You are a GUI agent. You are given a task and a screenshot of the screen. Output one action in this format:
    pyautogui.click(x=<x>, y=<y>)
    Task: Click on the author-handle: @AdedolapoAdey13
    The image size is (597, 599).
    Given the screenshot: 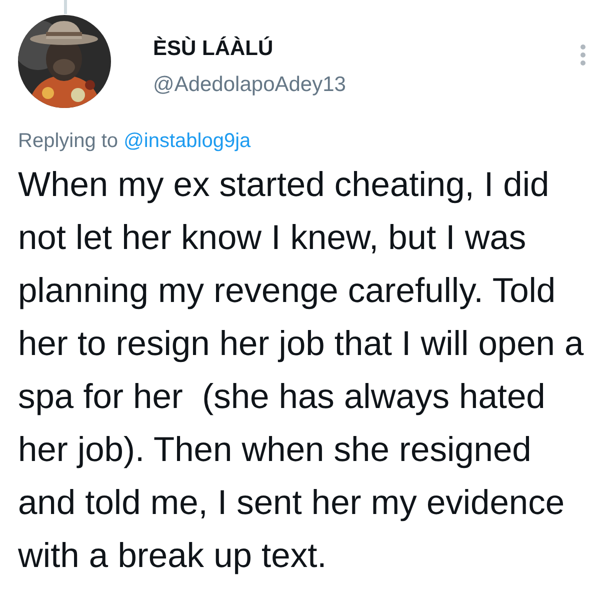 What is the action you would take?
    pyautogui.click(x=366, y=85)
    